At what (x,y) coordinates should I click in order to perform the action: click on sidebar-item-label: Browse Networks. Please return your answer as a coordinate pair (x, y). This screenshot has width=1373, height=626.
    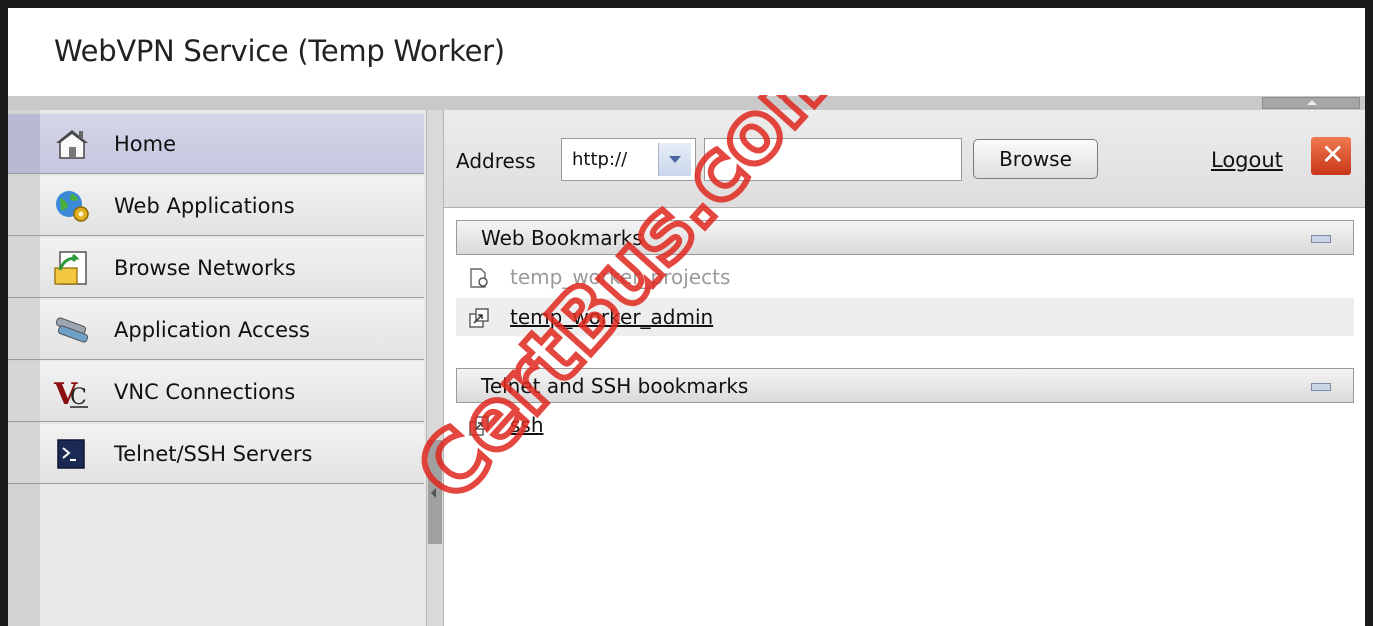
    Looking at the image, I should click on (205, 268).